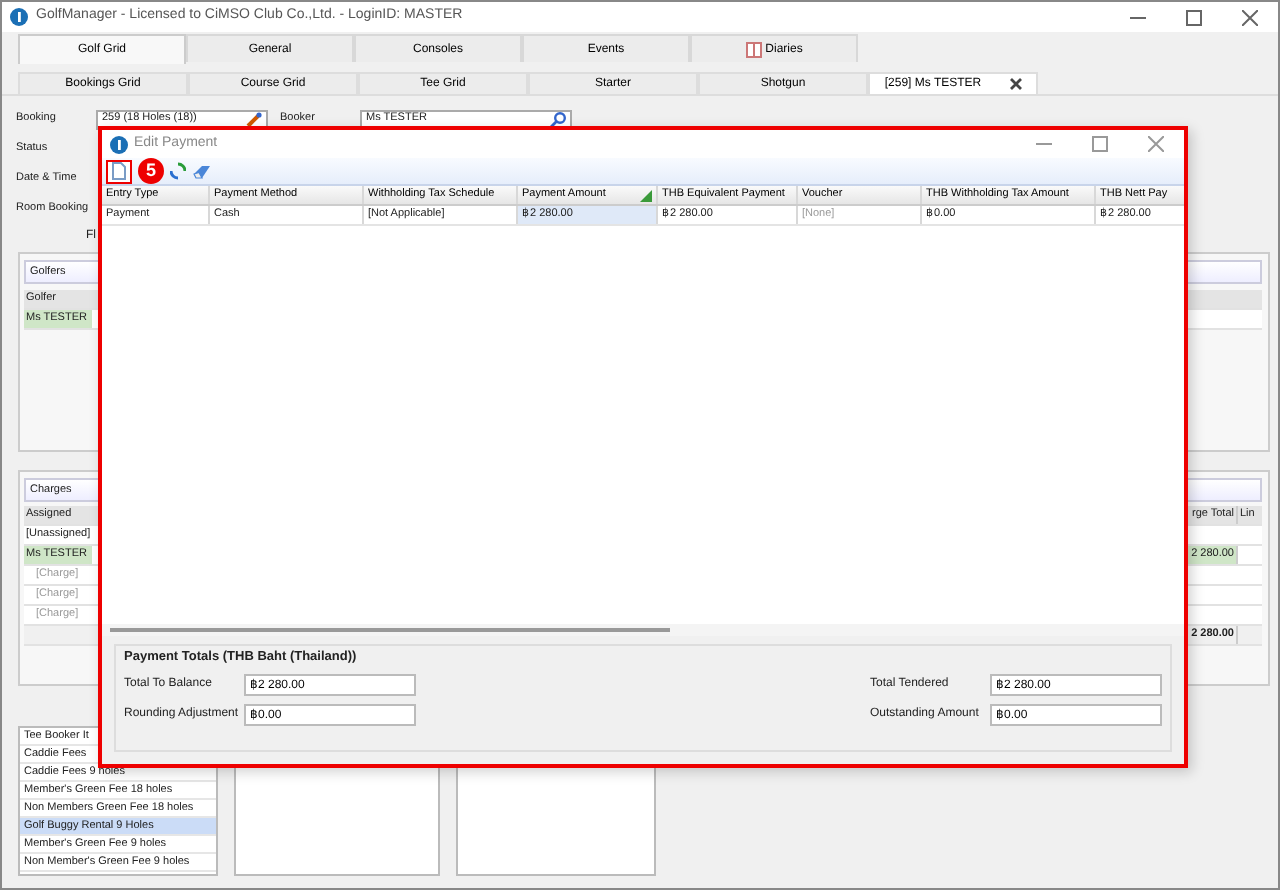 This screenshot has width=1280, height=890. I want to click on refresh-button, so click(178, 171).